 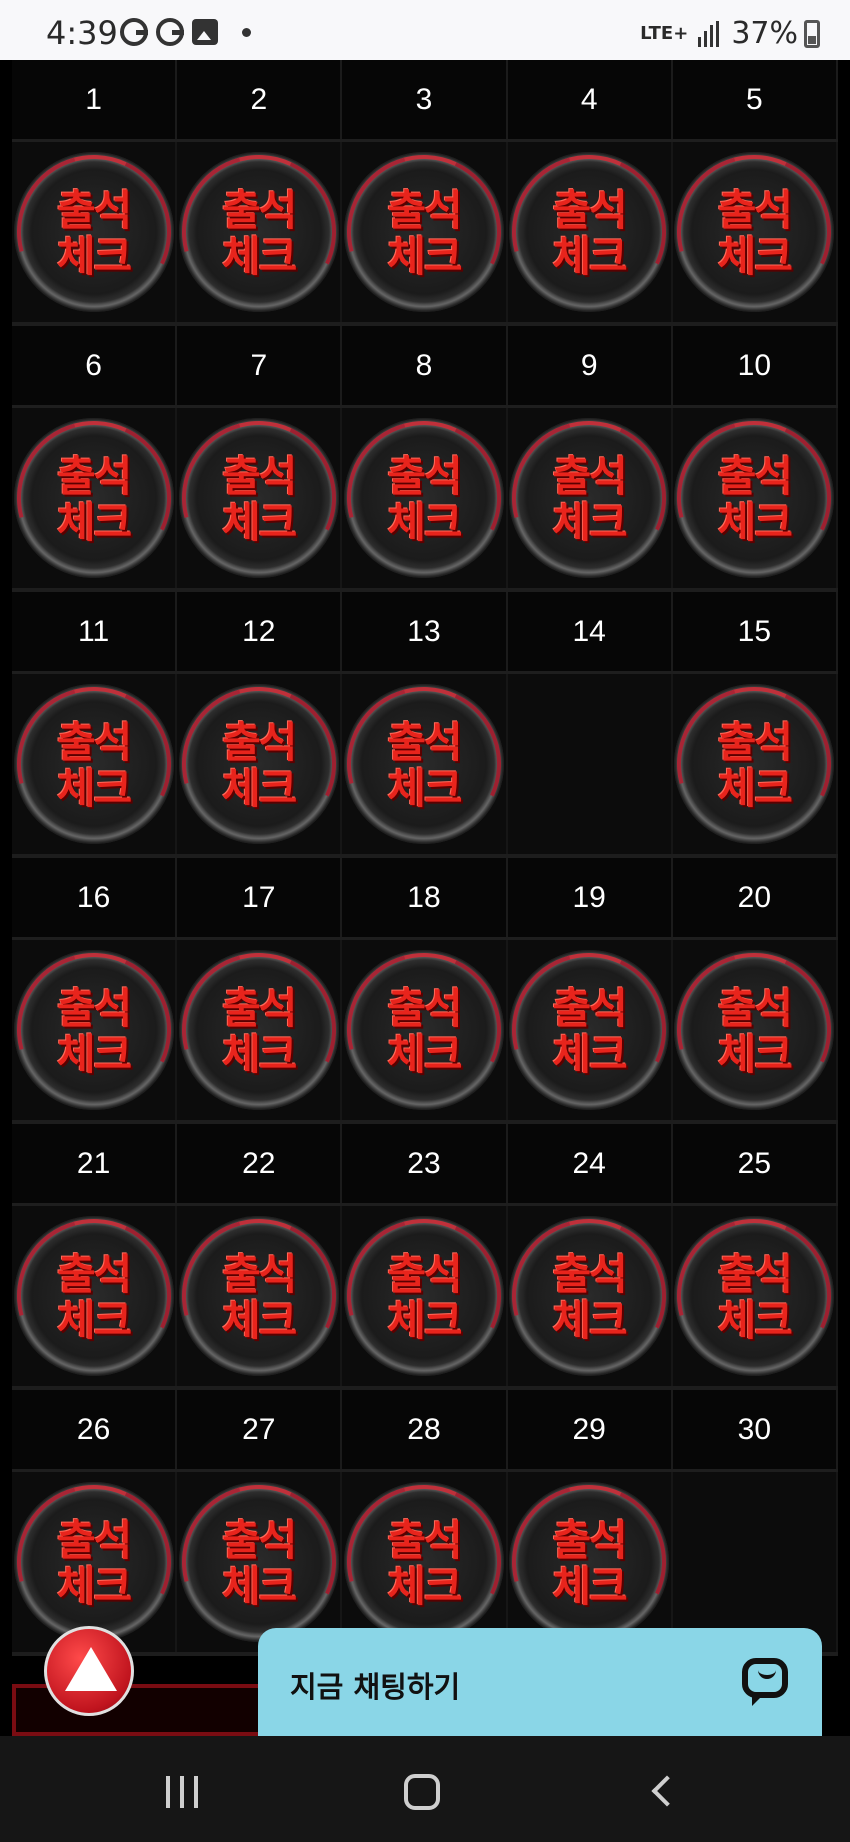 What do you see at coordinates (590, 897) in the screenshot?
I see `day-number: 19` at bounding box center [590, 897].